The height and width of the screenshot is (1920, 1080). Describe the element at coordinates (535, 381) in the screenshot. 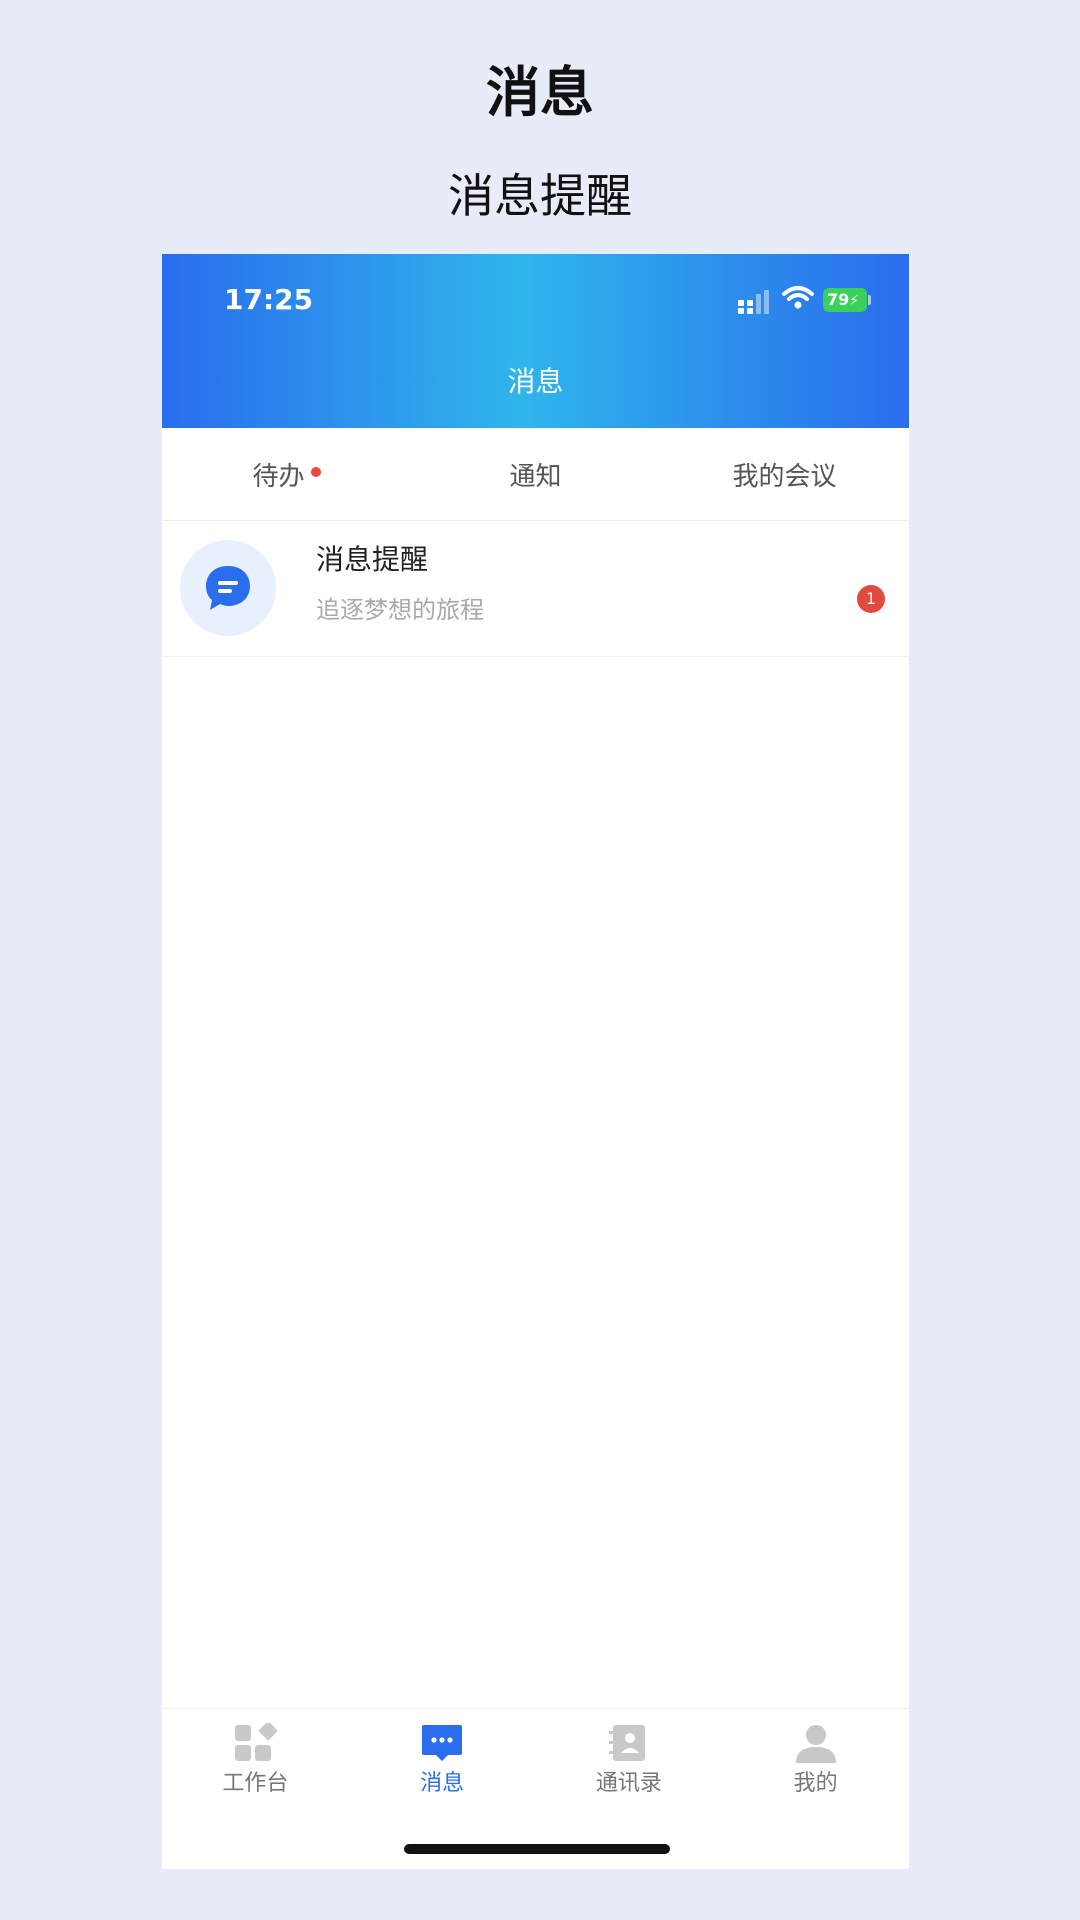

I see `header-title: 消息` at that location.